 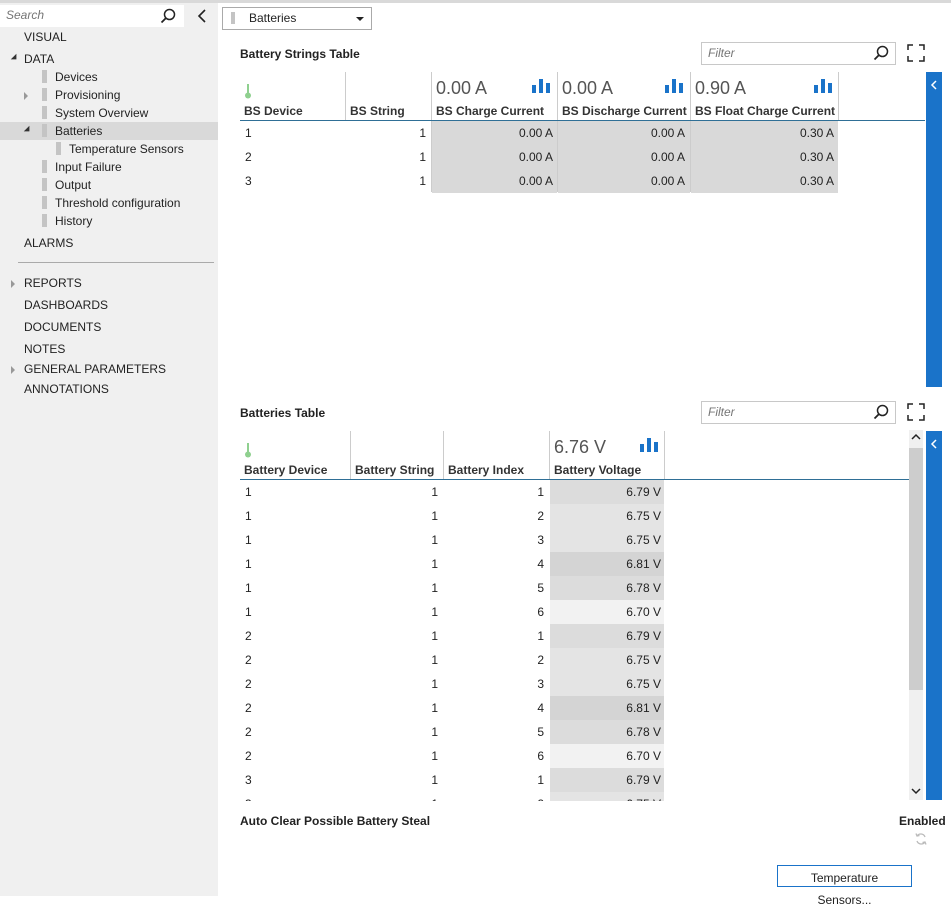 I want to click on auto-clear-label: Auto Clear Possible Battery Steal, so click(x=335, y=821).